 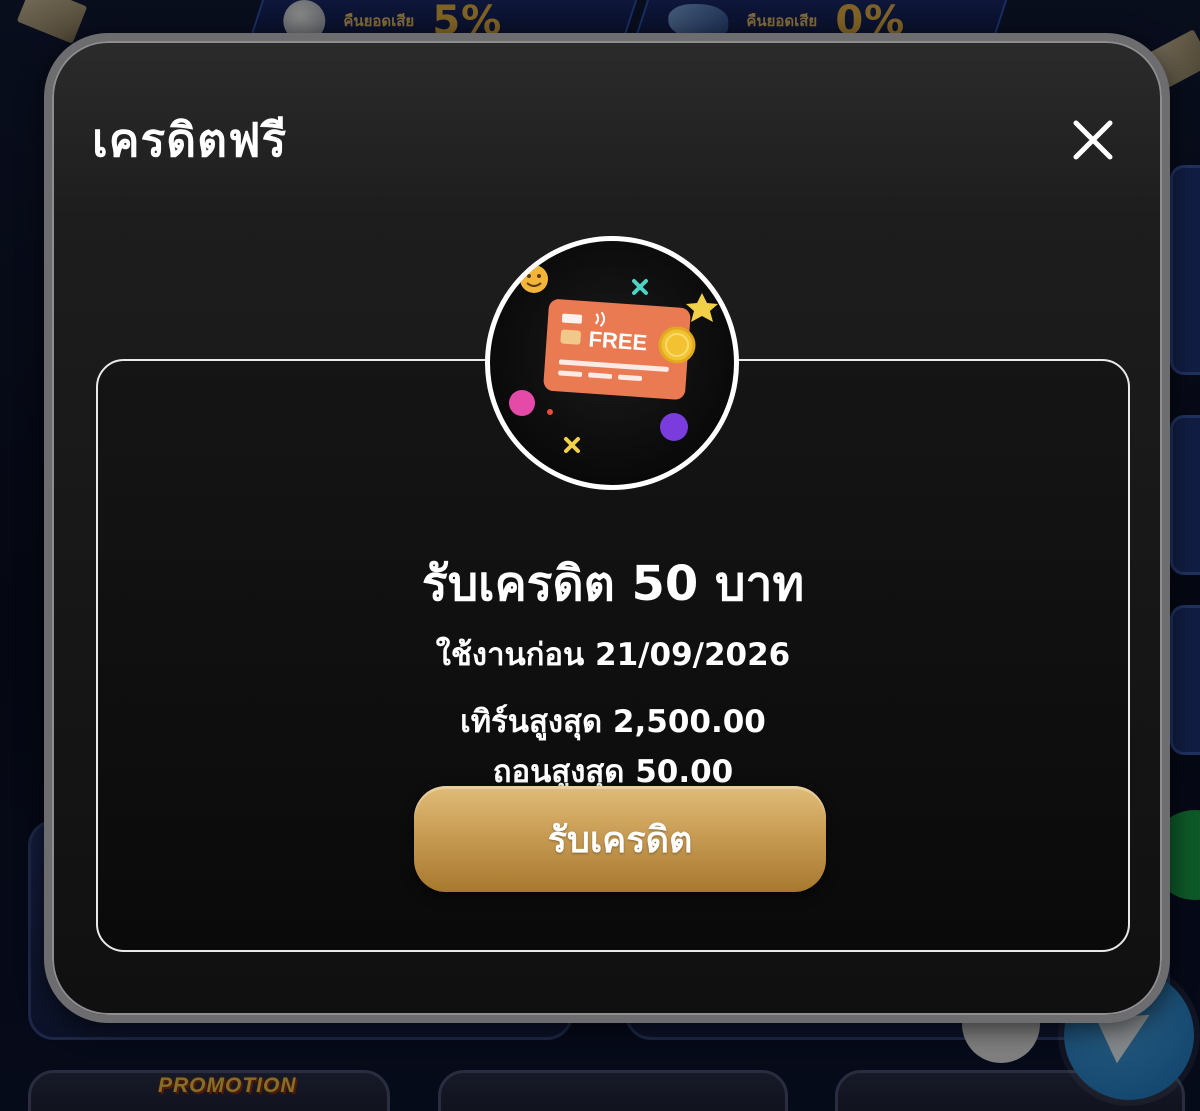 What do you see at coordinates (613, 584) in the screenshot?
I see `credit-amount-heading: รับเครดิต 50 บาท` at bounding box center [613, 584].